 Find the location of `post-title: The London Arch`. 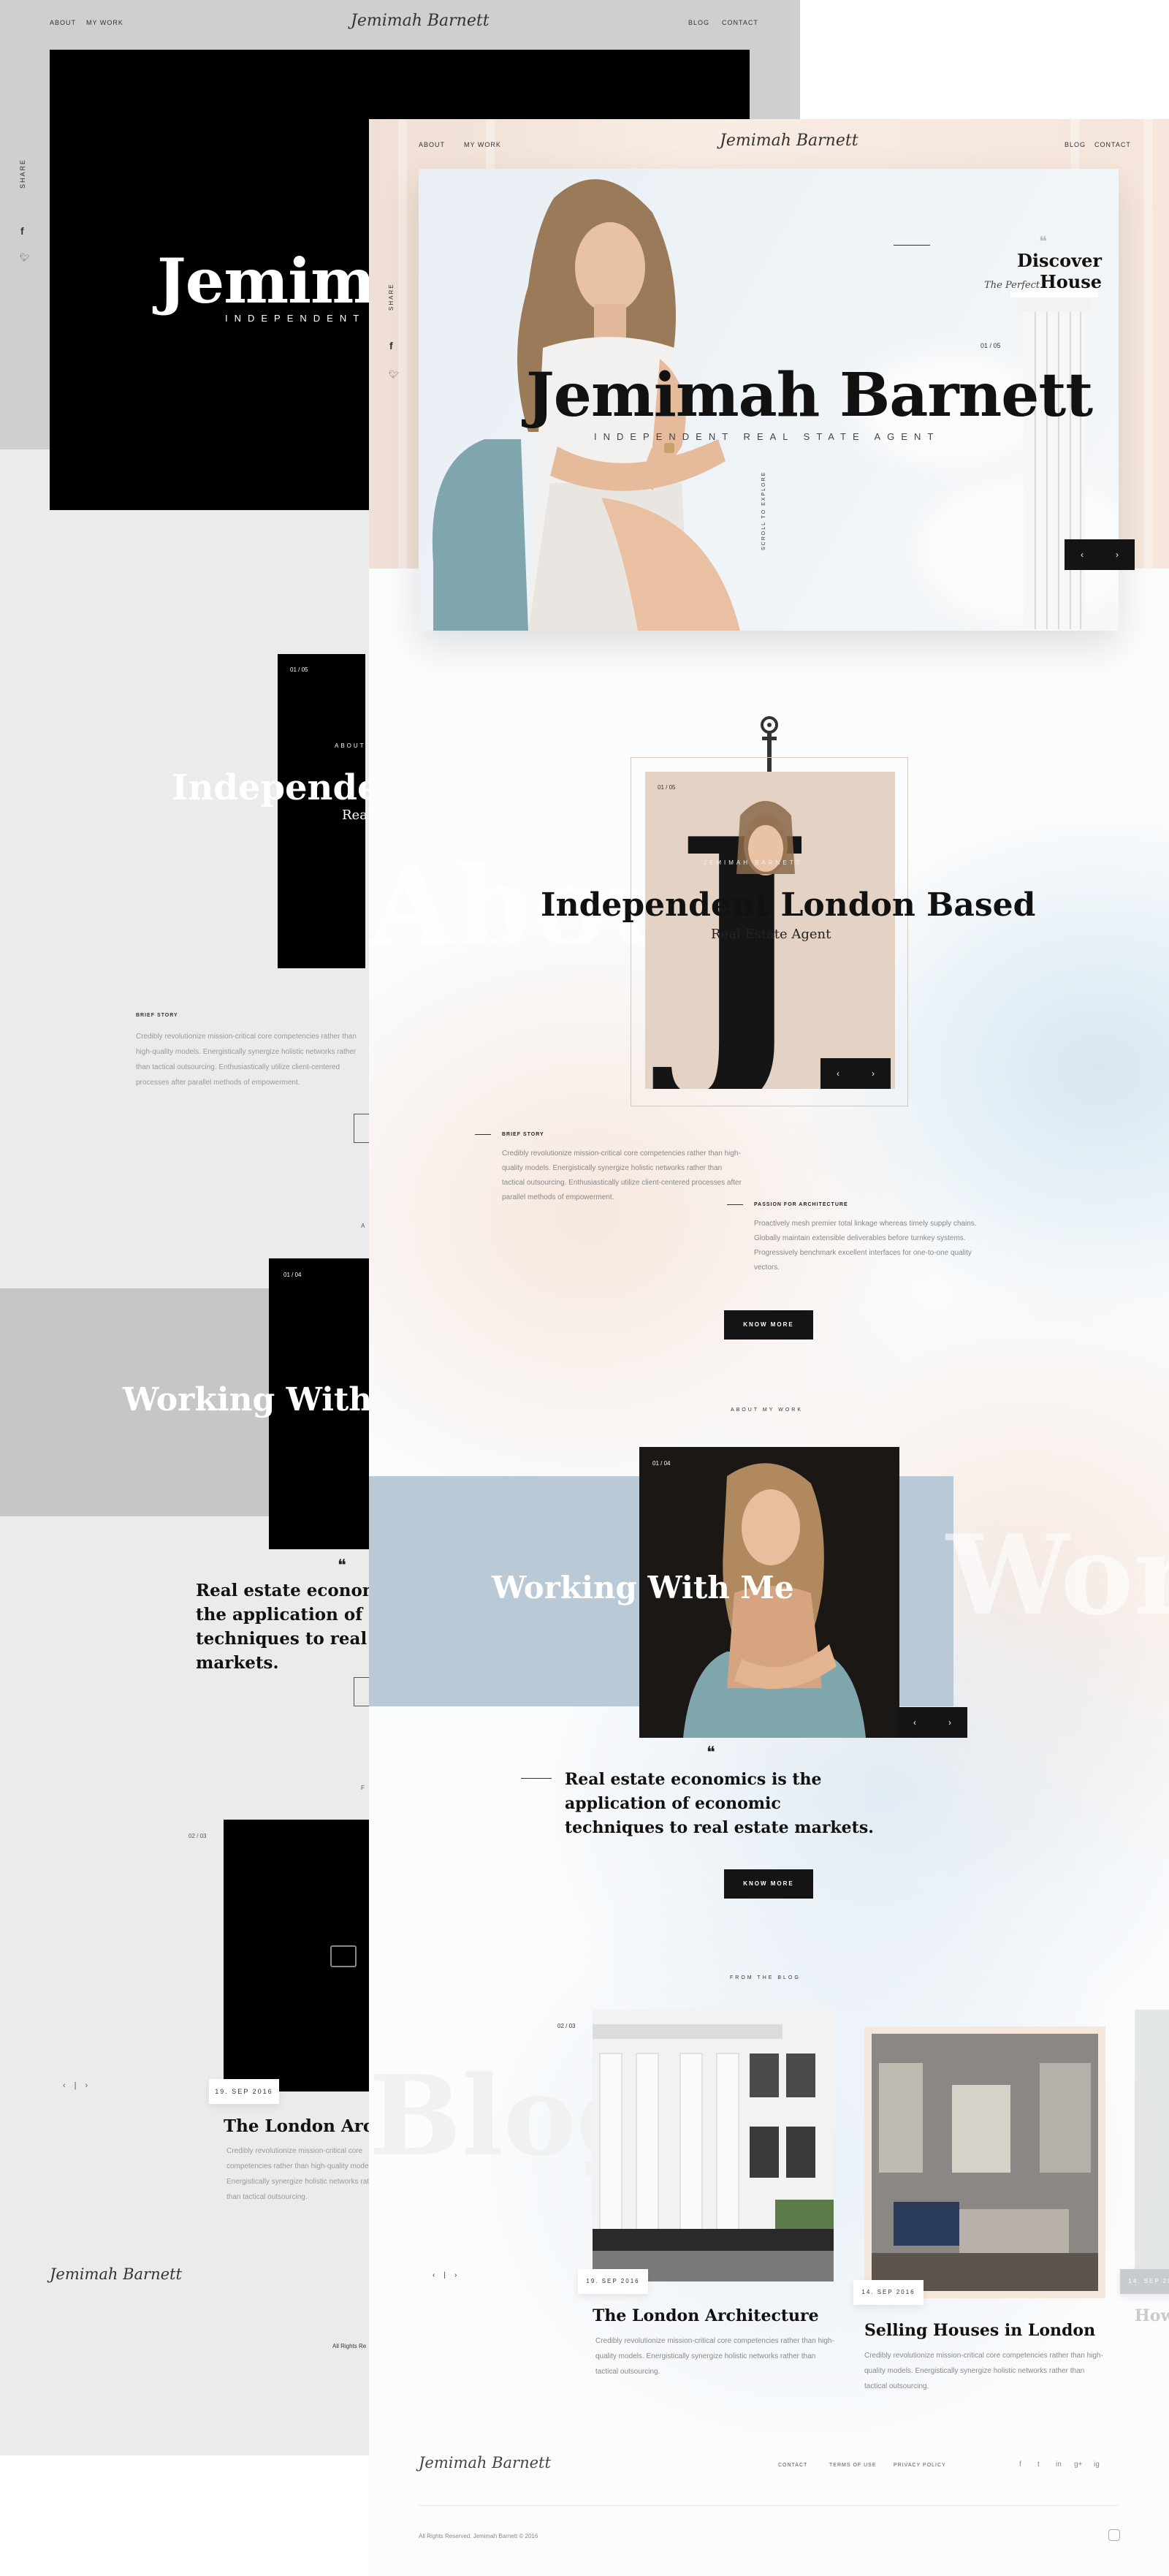

post-title: The London Arch is located at coordinates (305, 2126).